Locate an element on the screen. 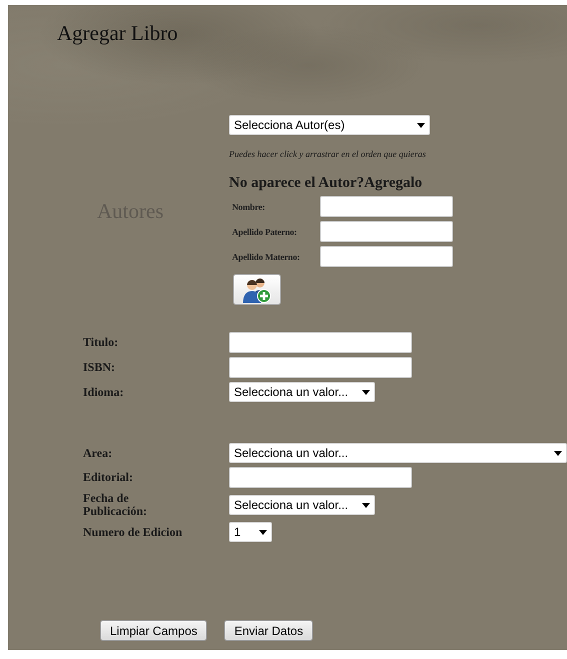 This screenshot has width=567, height=659. dropdown: Selecciona Autor(es) is located at coordinates (329, 125).